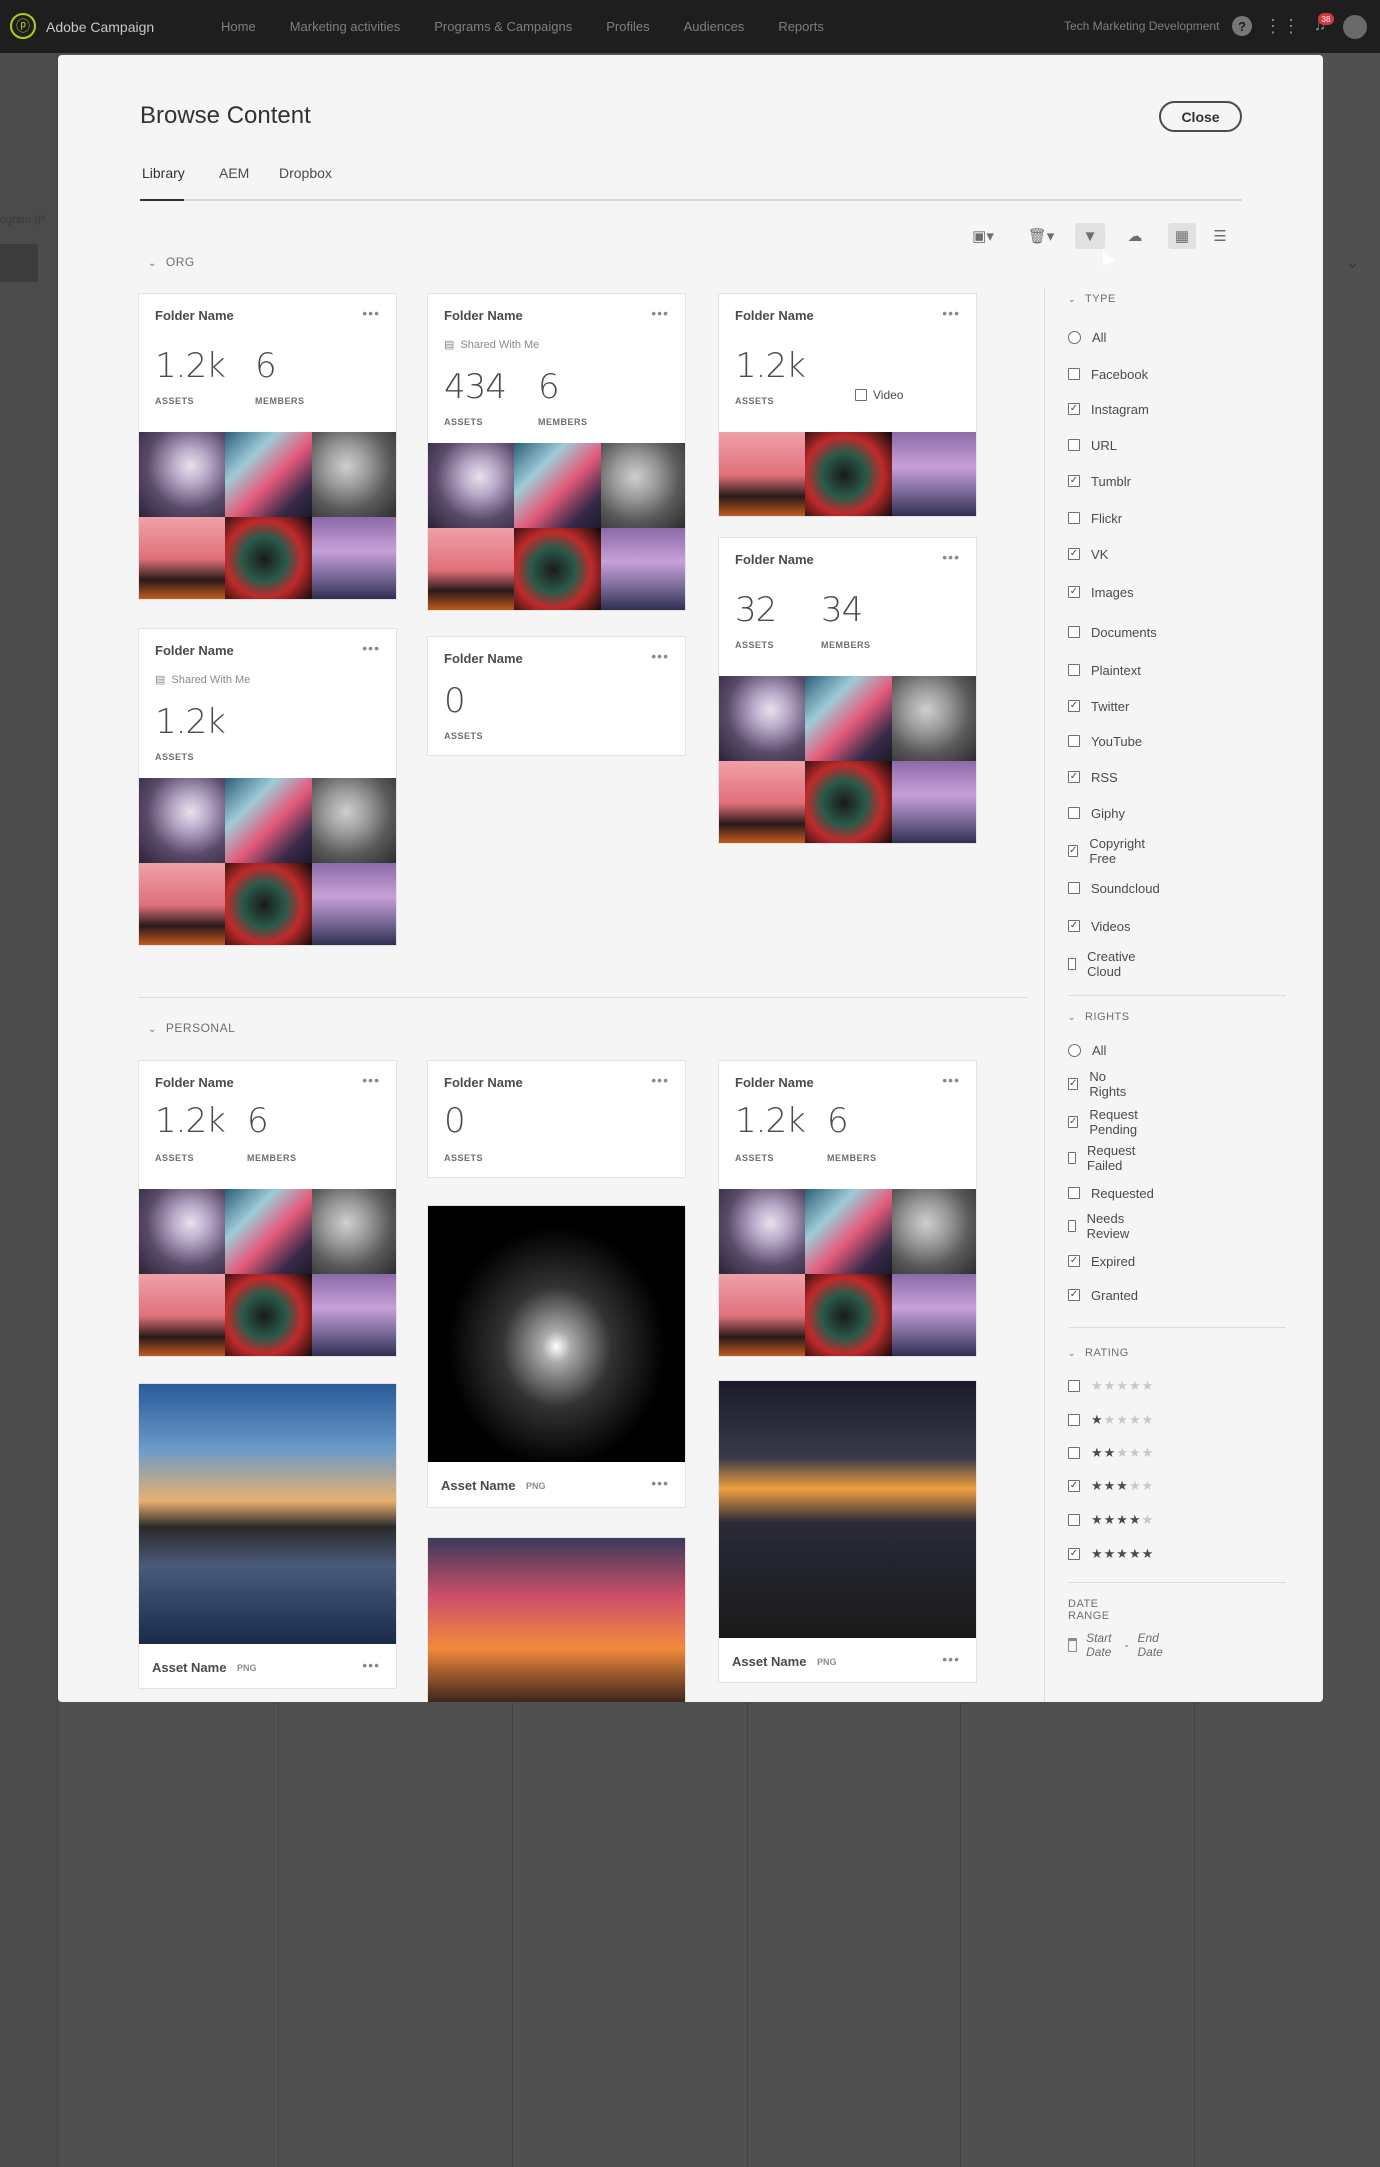 The image size is (1380, 2167). What do you see at coordinates (1087, 337) in the screenshot?
I see `filter-type-all: All` at bounding box center [1087, 337].